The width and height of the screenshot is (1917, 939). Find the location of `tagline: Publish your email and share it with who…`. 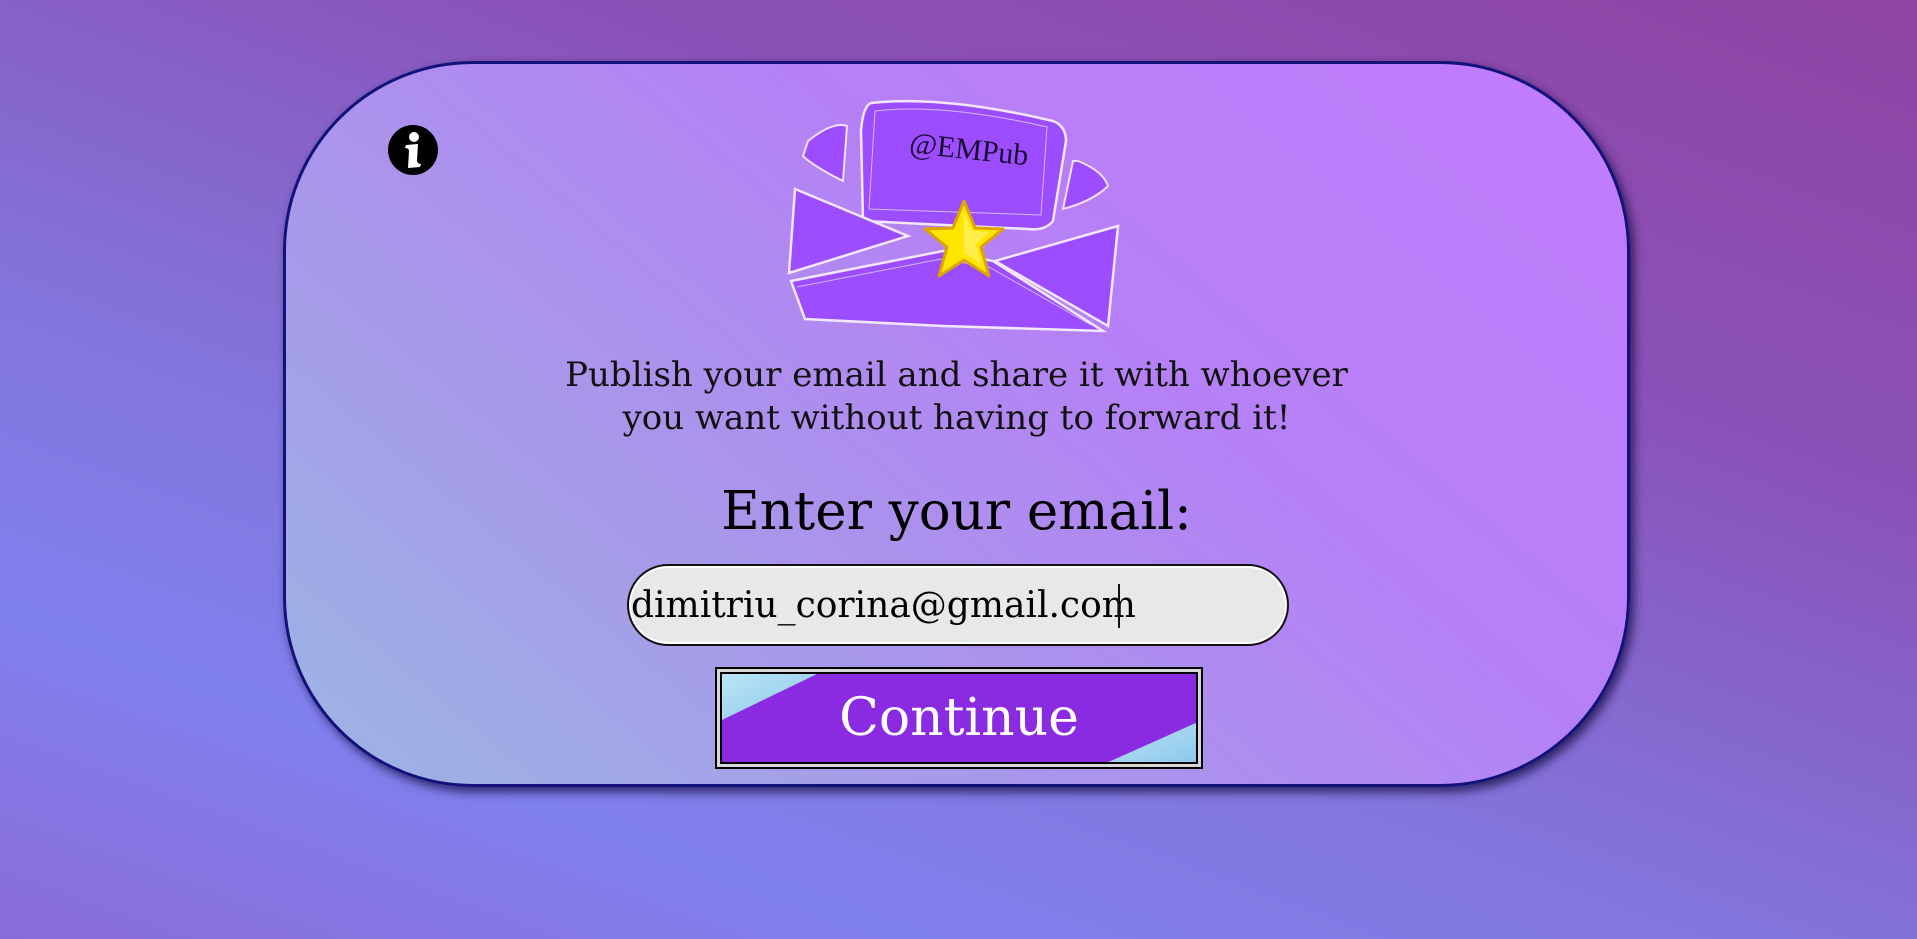

tagline: Publish your email and share it with who… is located at coordinates (957, 397).